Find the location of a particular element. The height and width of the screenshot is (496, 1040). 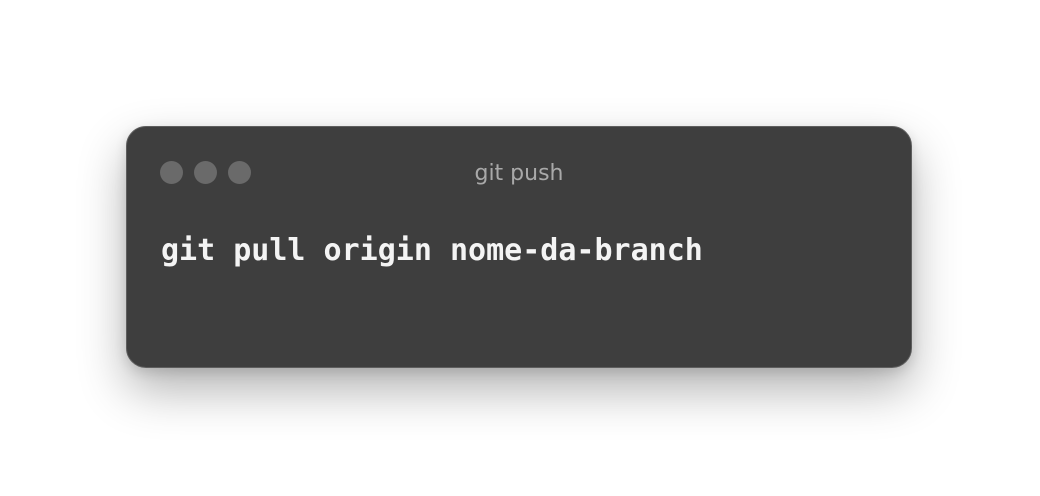

command-line: git pull origin nome-da-branch is located at coordinates (432, 250).